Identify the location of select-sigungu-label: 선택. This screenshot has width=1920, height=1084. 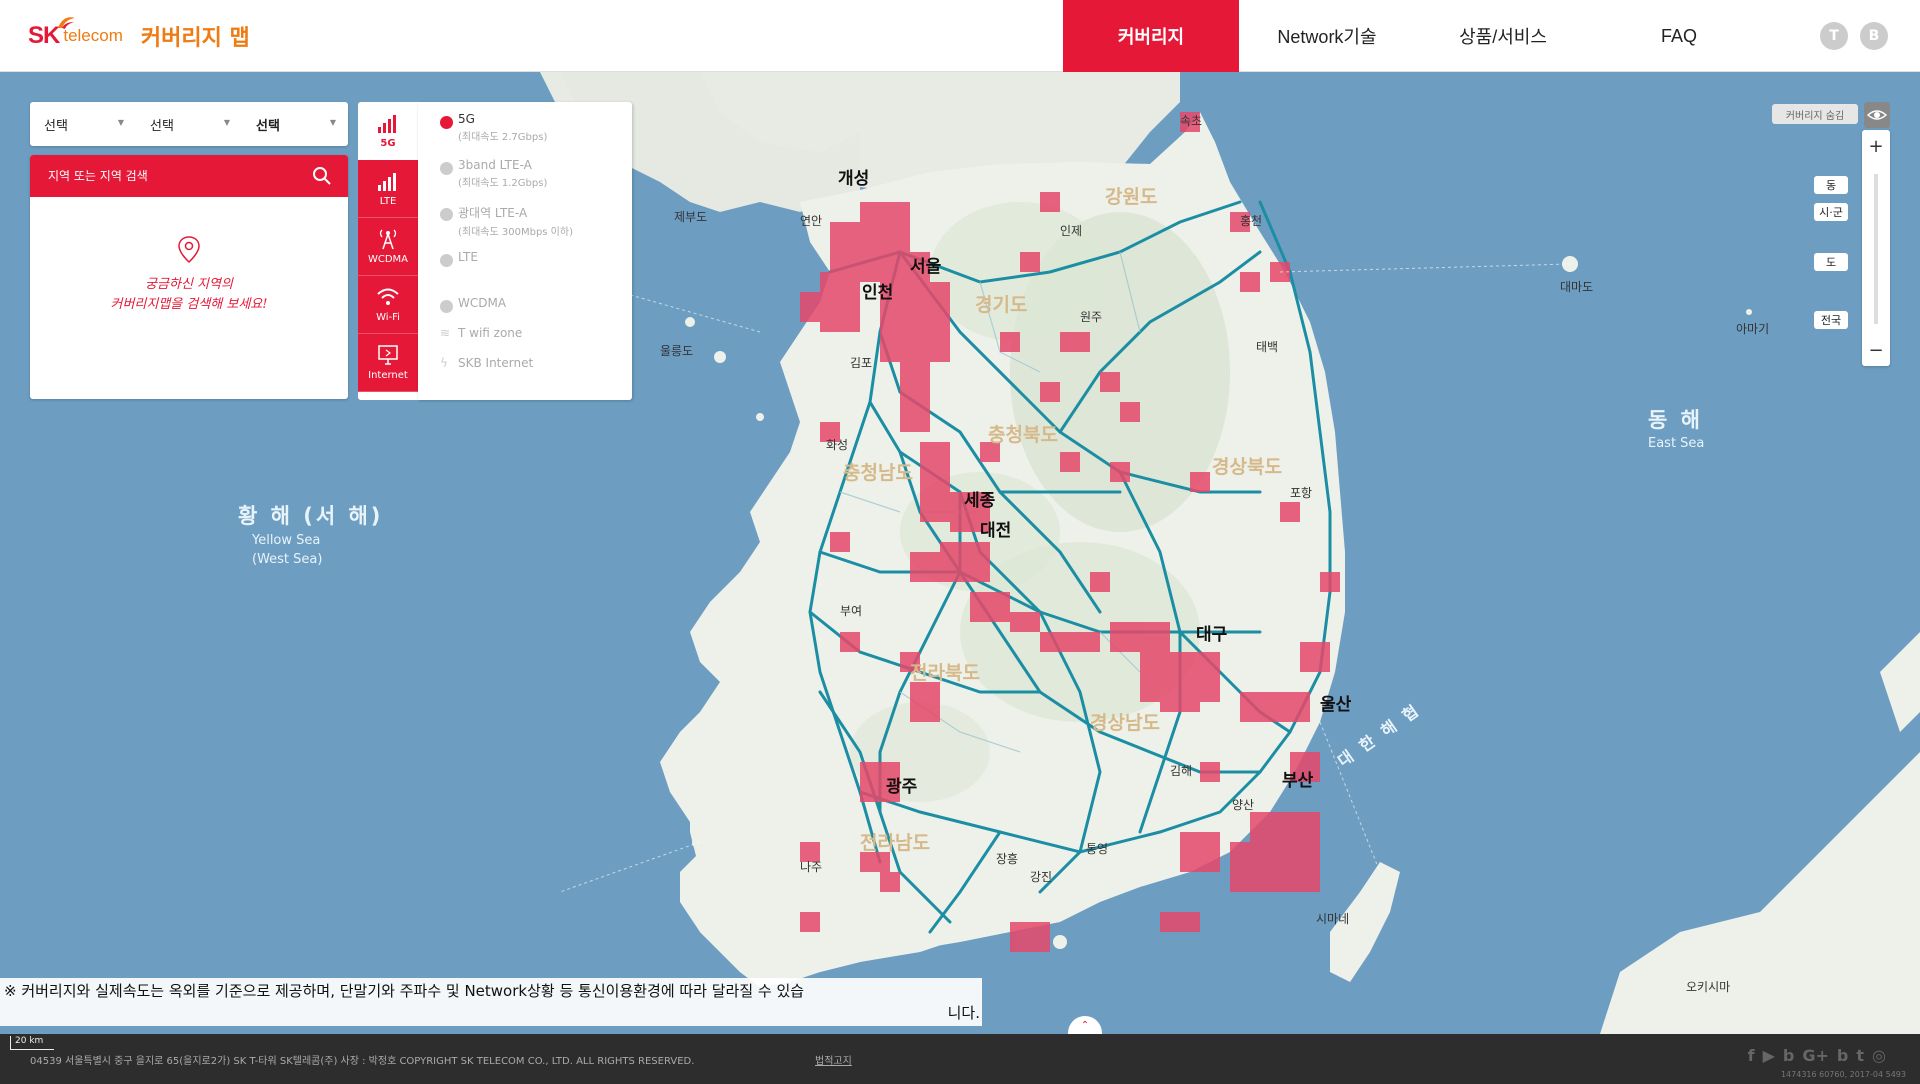
(162, 126).